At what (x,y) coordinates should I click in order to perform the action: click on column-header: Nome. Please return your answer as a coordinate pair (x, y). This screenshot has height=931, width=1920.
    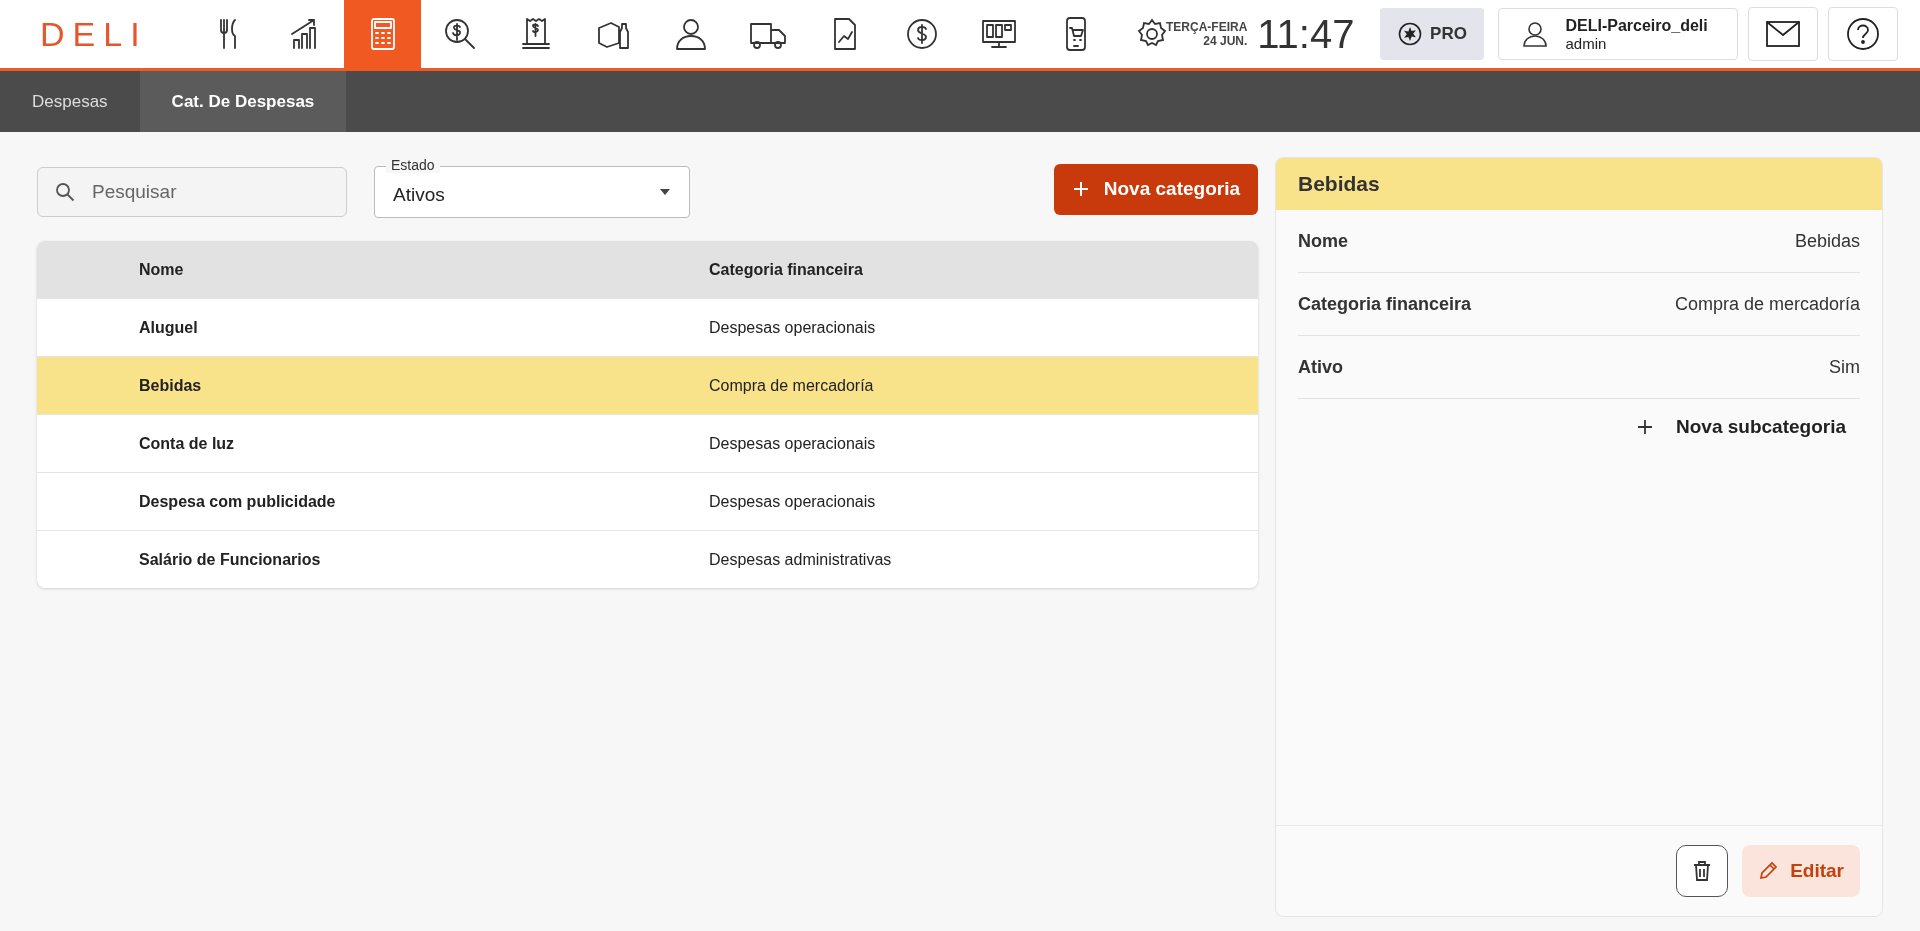
    Looking at the image, I should click on (162, 269).